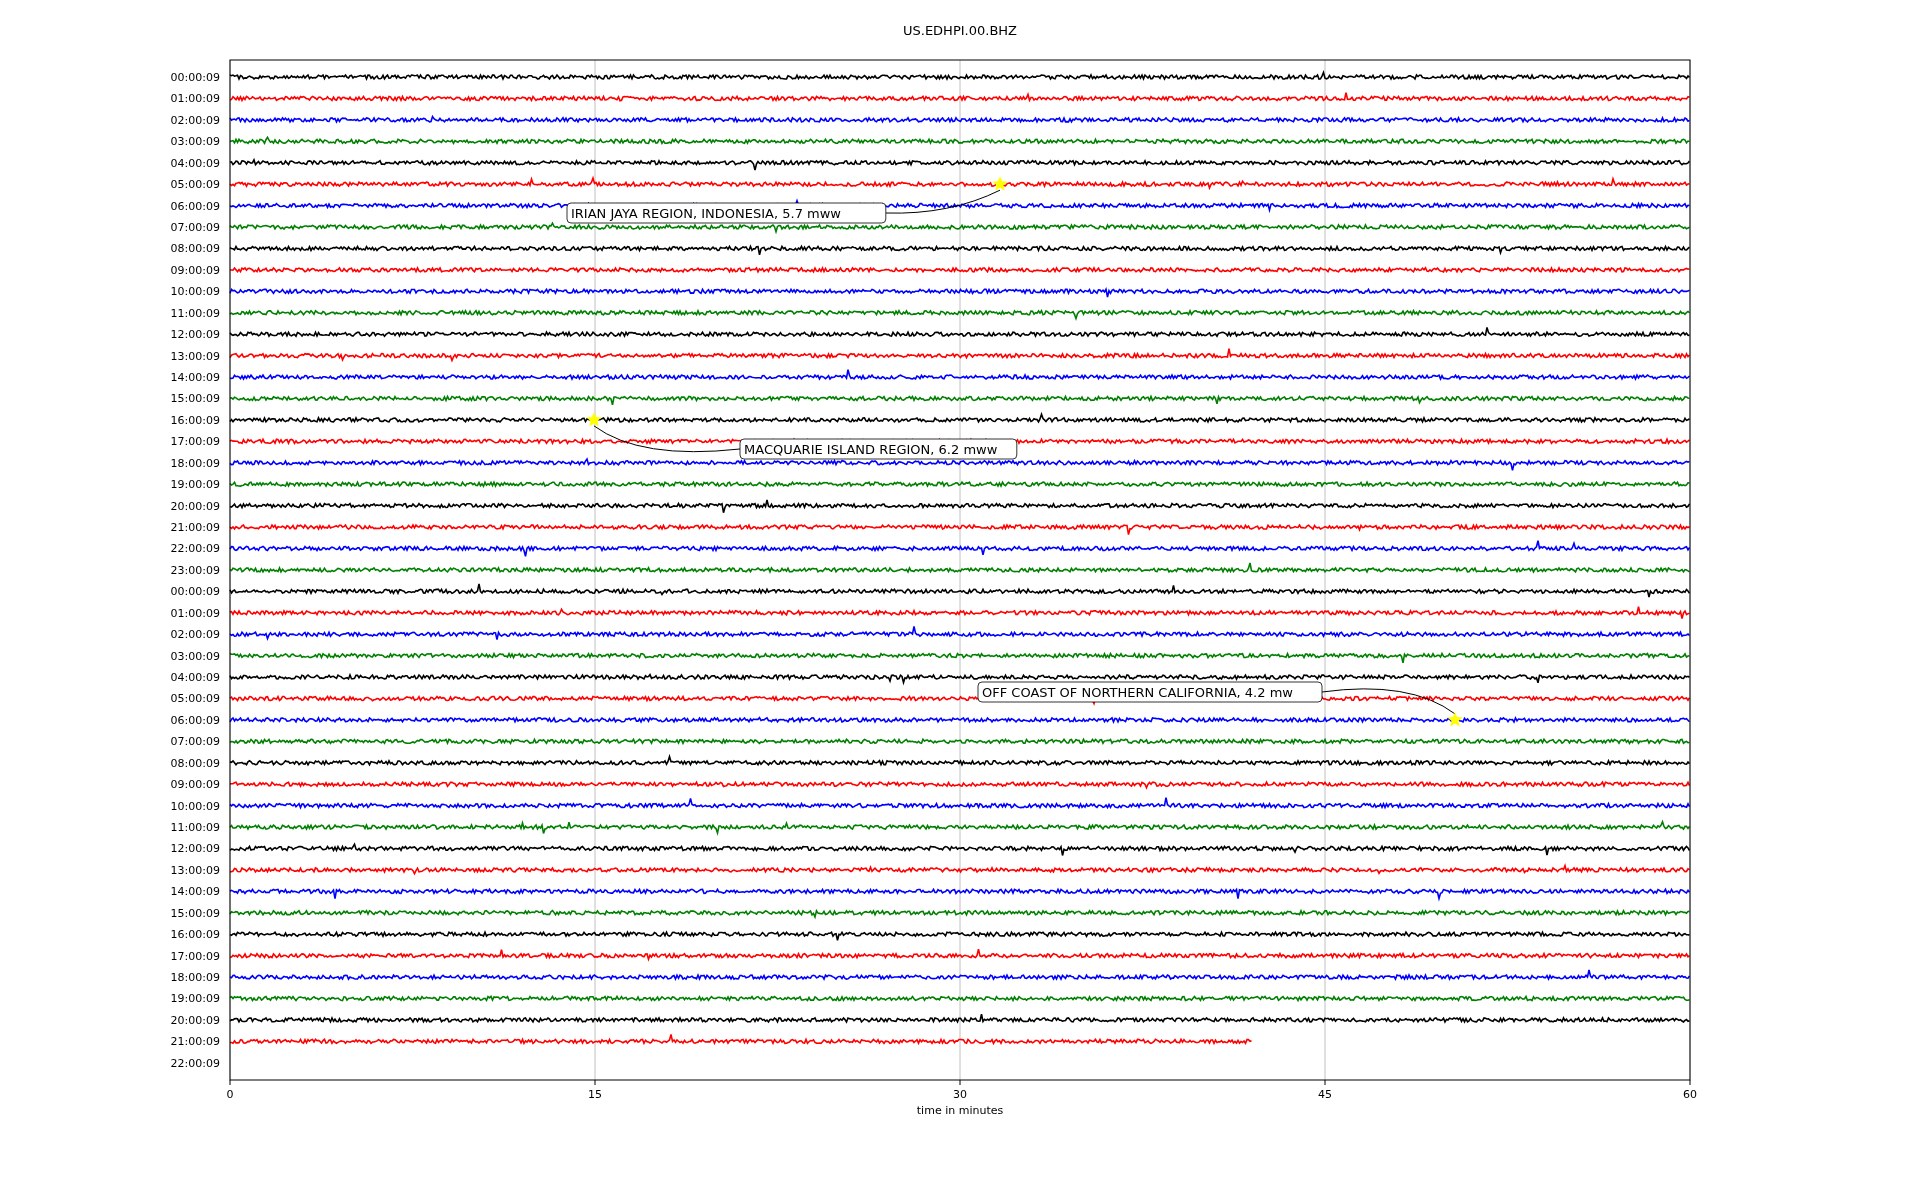 Image resolution: width=1920 pixels, height=1200 pixels. What do you see at coordinates (960, 30) in the screenshot?
I see `chart-title: US.EDHPI.00.BHZ` at bounding box center [960, 30].